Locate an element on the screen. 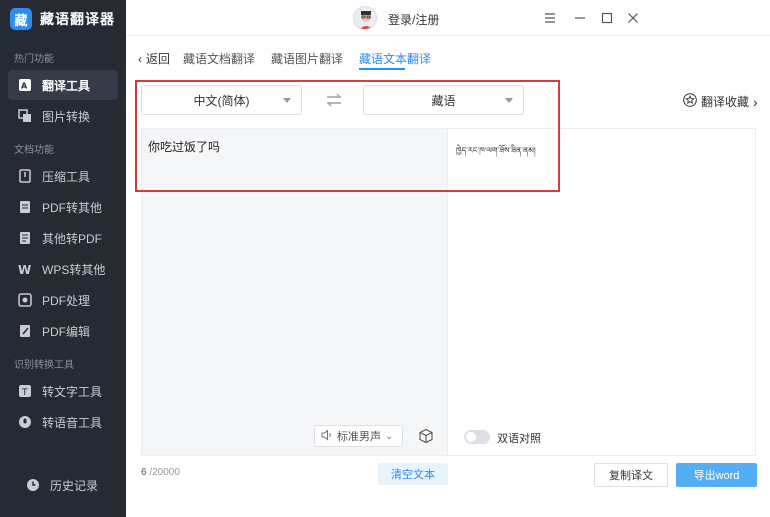 This screenshot has height=517, width=770. sidebar-item-history: 历史记录 is located at coordinates (63, 485).